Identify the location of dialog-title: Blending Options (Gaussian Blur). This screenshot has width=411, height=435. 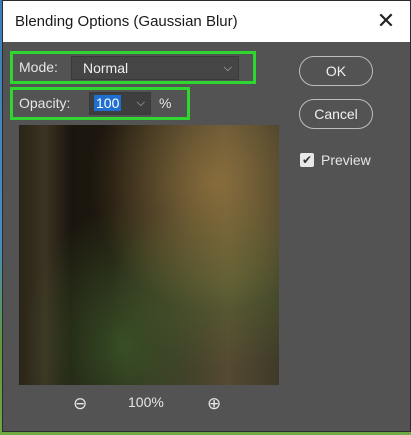
(126, 21).